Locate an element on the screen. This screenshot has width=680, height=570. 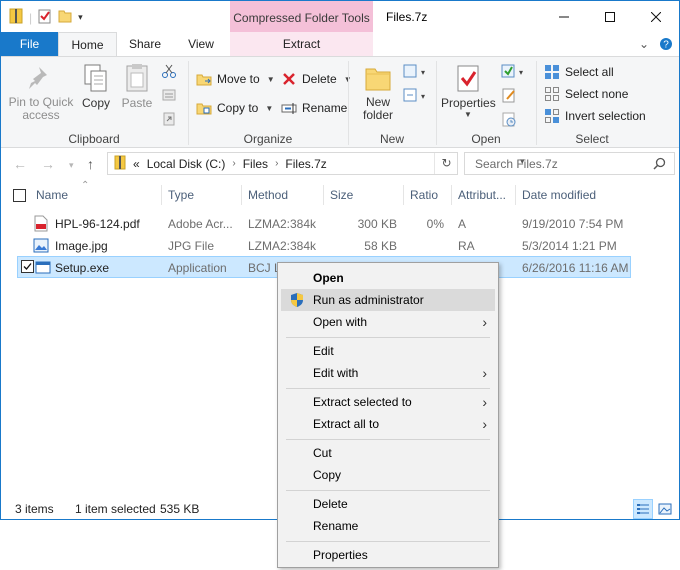
selection-size: 535 KB is located at coordinates (180, 509).